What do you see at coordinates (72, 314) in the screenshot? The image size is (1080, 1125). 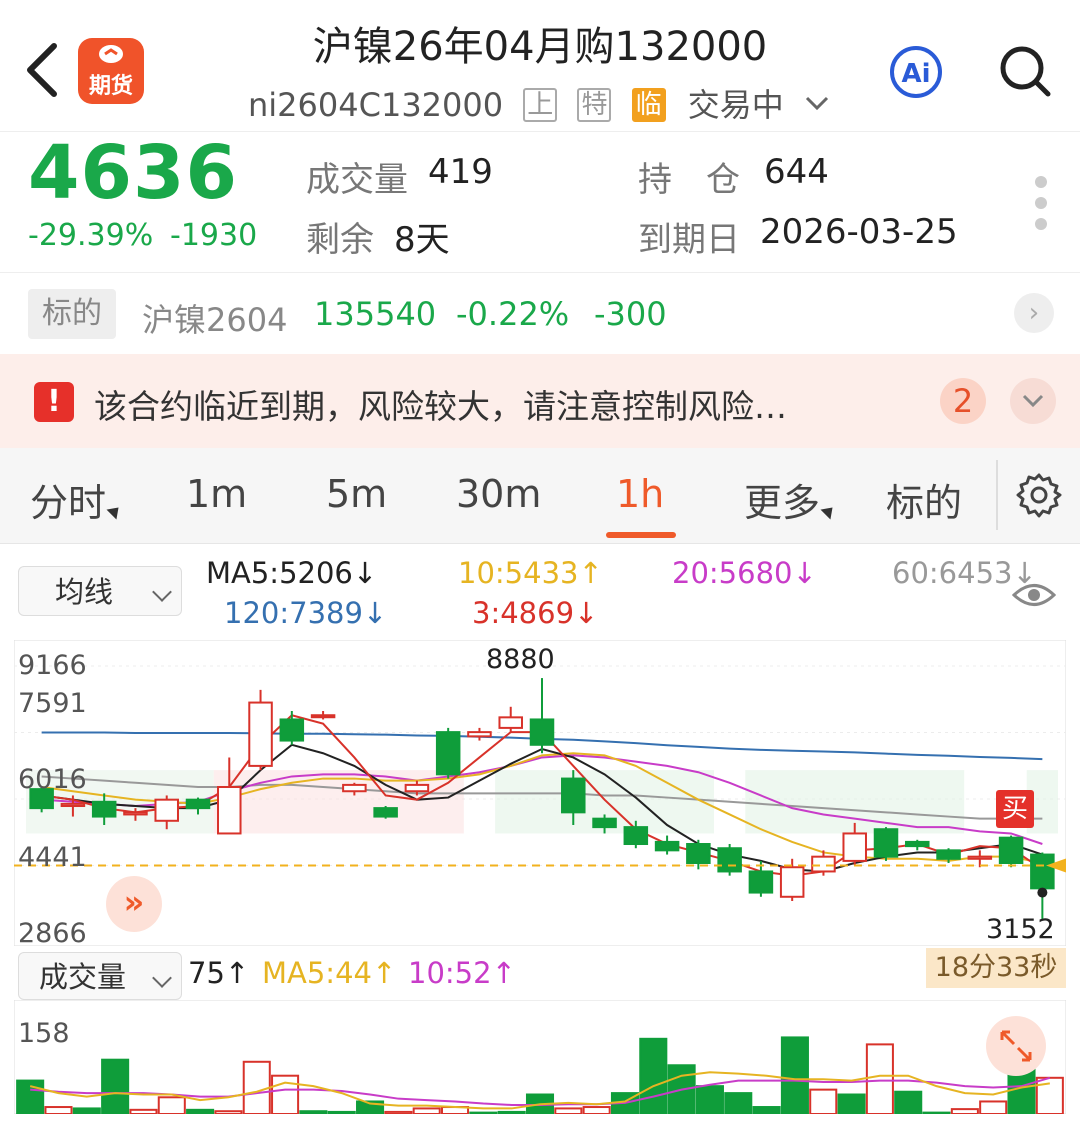 I see `underlying-badge: 标的` at bounding box center [72, 314].